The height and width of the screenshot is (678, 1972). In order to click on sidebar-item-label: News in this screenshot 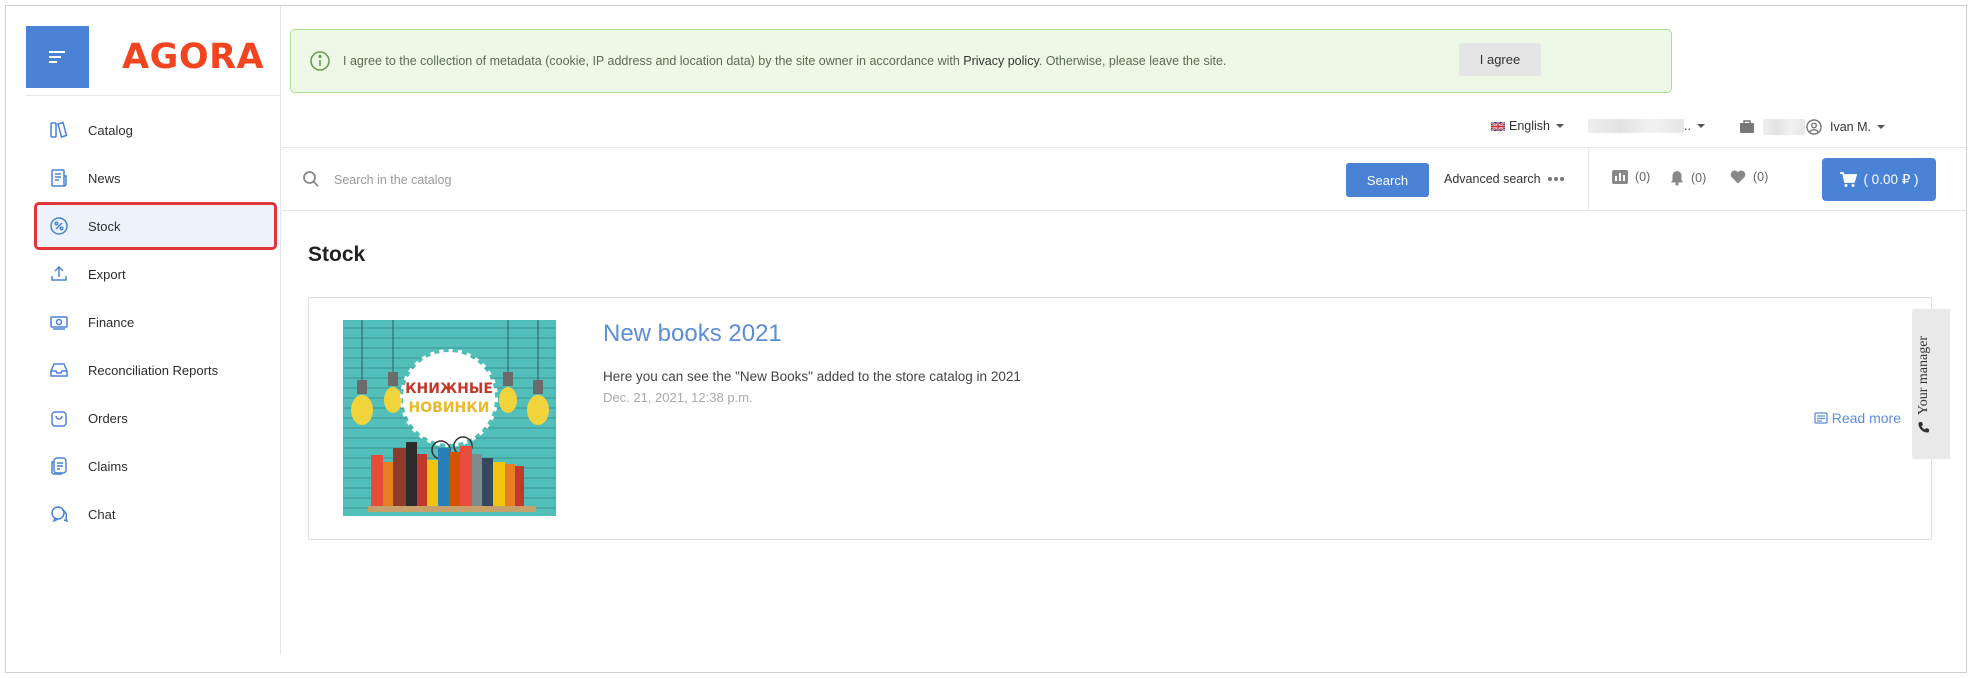, I will do `click(104, 178)`.